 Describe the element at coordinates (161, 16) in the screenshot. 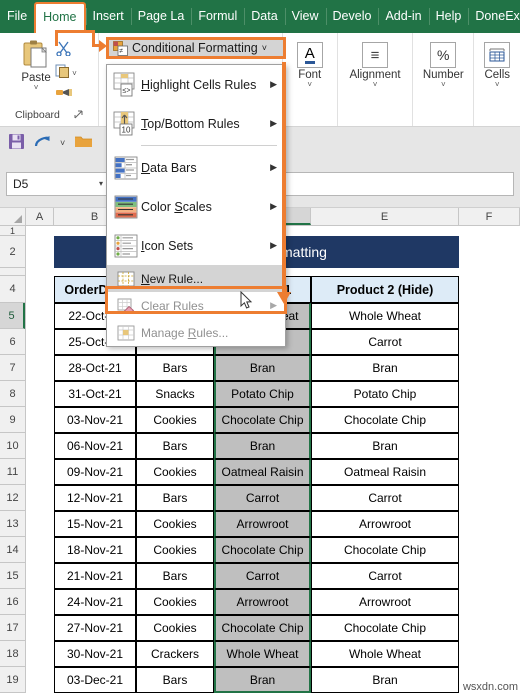

I see `tab-page-layout: Page La` at that location.